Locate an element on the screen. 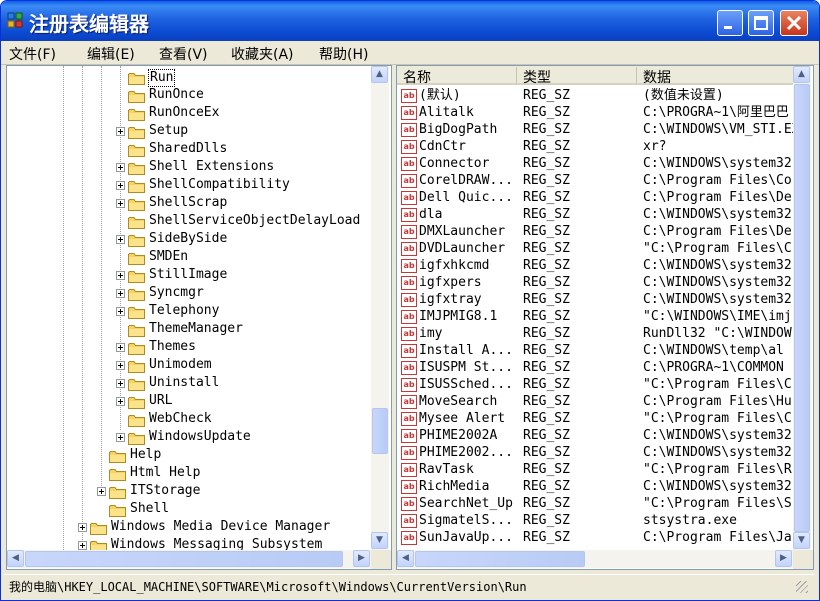 This screenshot has height=601, width=820. tree-node: RunOnceEx is located at coordinates (189, 113).